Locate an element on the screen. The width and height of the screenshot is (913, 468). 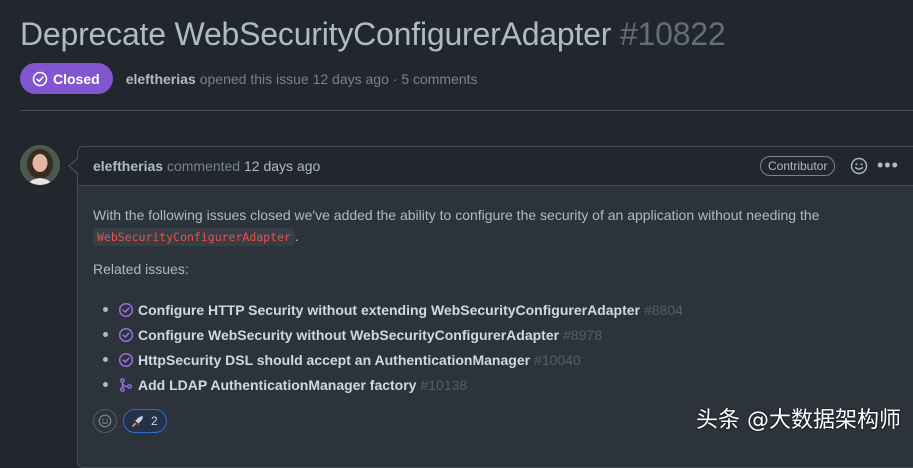
closed-check-icon is located at coordinates (40, 78).